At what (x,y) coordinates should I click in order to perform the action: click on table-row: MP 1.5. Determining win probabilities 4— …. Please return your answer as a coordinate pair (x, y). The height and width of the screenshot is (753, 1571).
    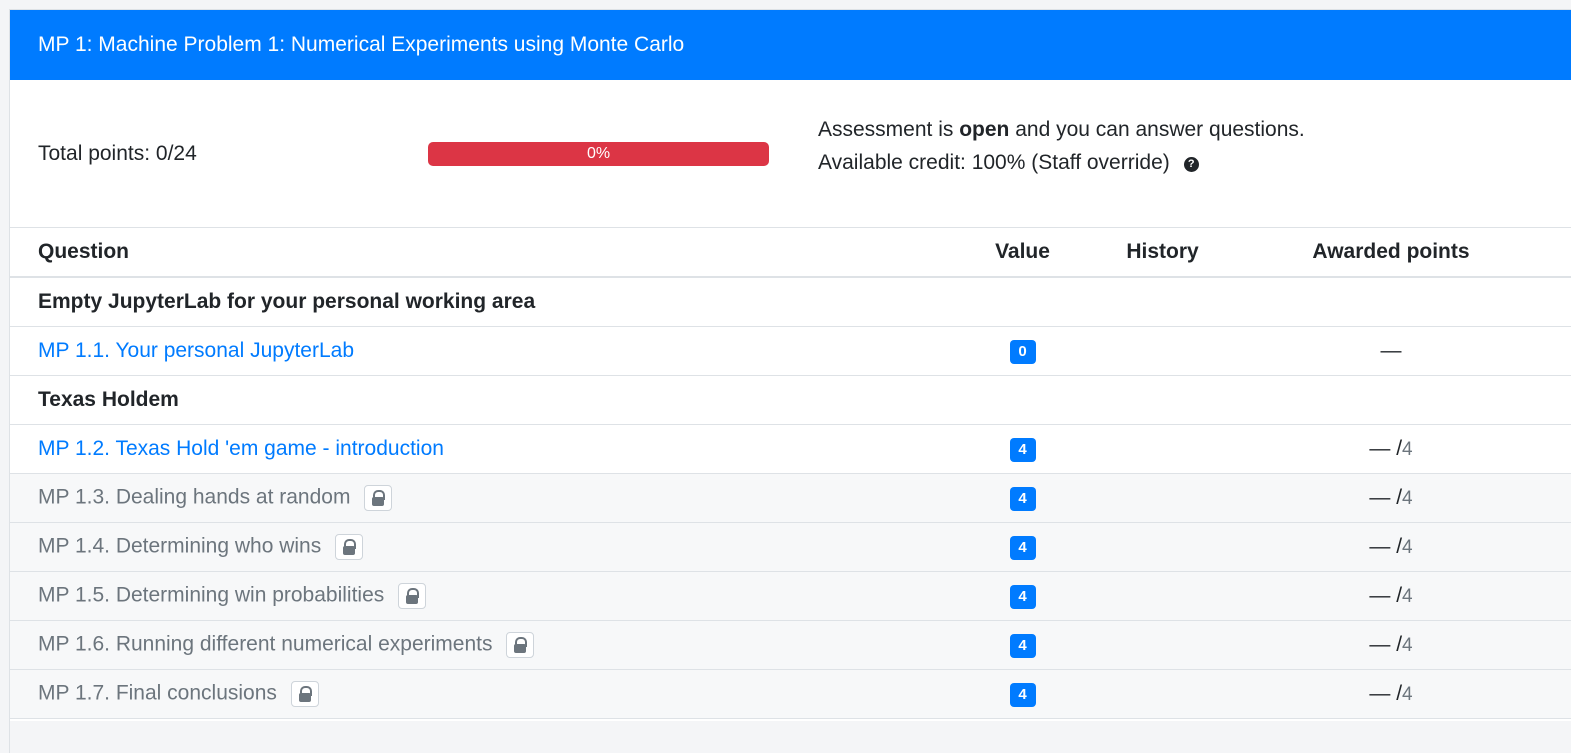
    Looking at the image, I should click on (790, 596).